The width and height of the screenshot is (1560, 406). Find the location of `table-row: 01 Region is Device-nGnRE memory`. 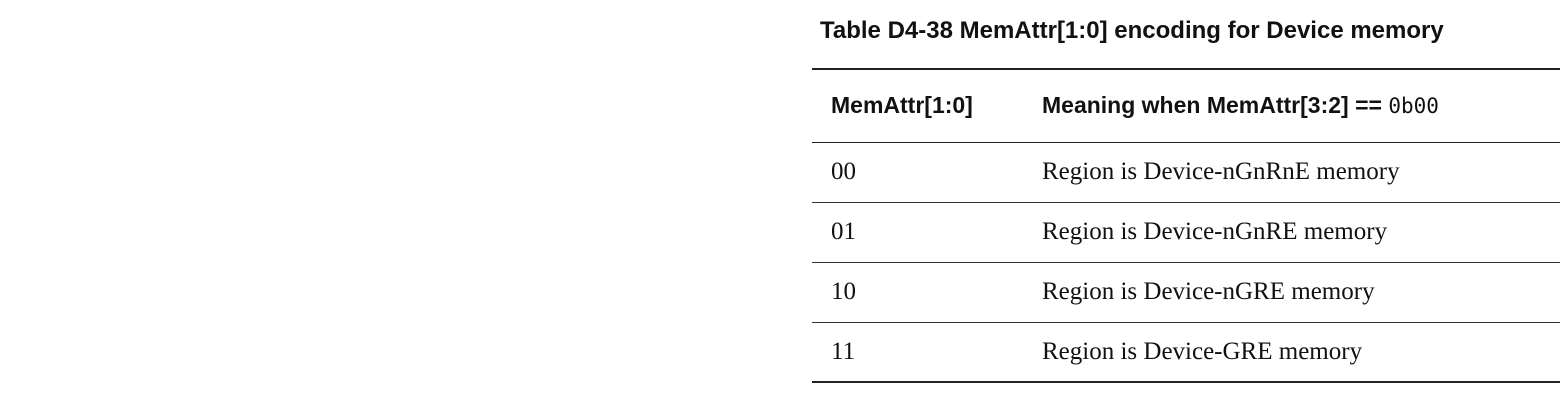

table-row: 01 Region is Device-nGnRE memory is located at coordinates (1186, 232).